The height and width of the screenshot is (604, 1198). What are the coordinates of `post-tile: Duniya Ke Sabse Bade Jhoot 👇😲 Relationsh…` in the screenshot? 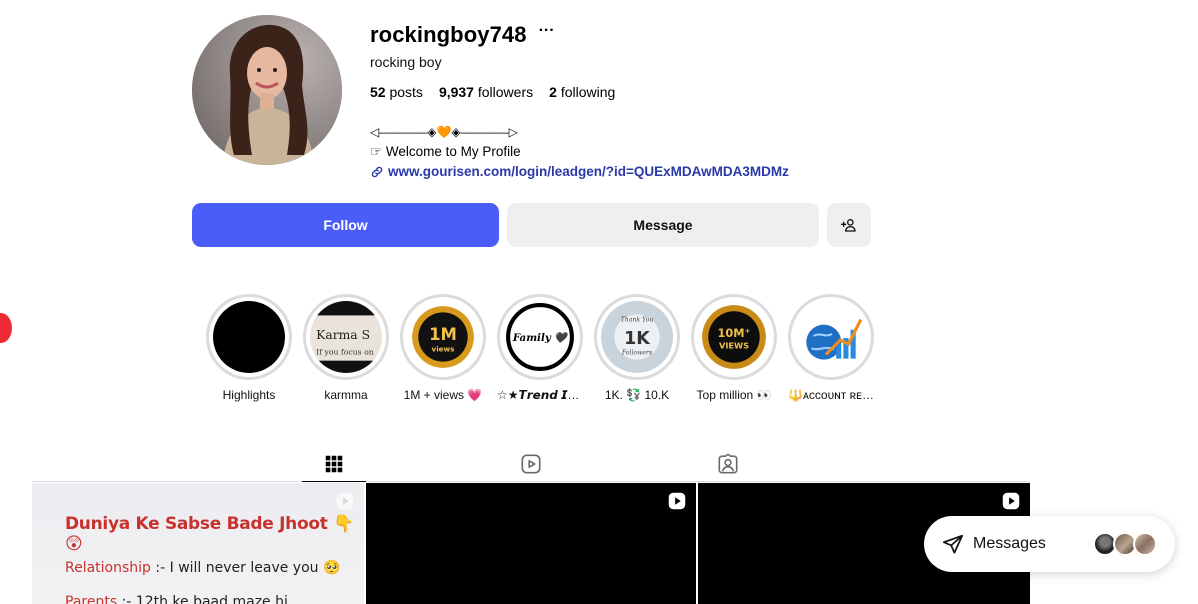 It's located at (198, 543).